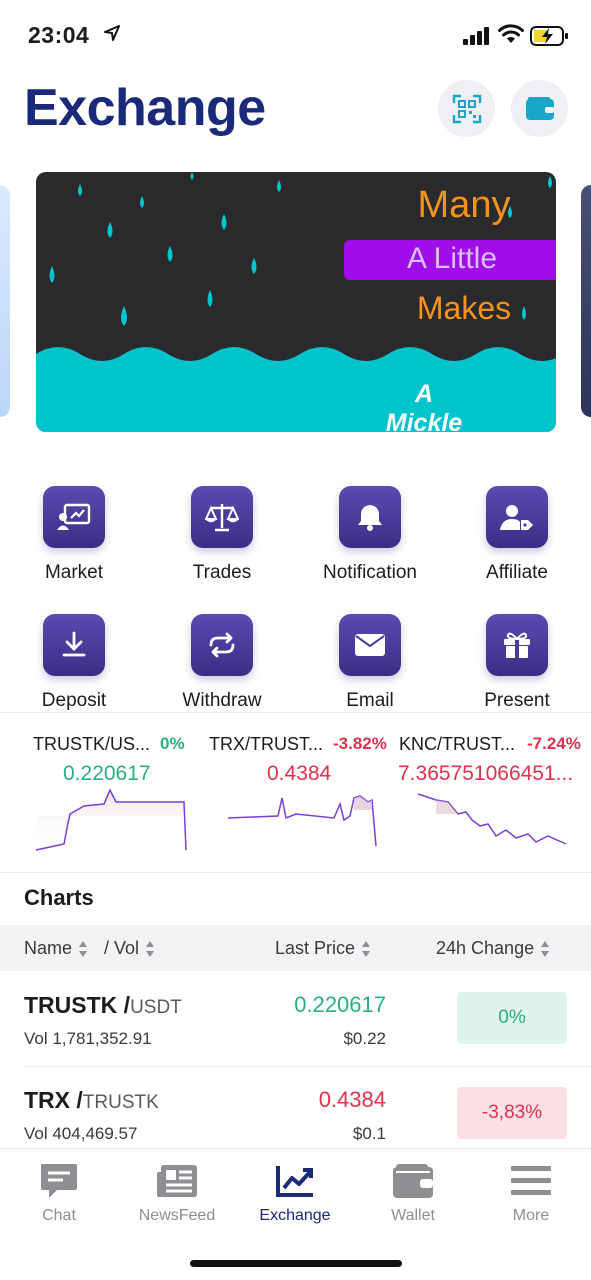  What do you see at coordinates (511, 33) in the screenshot?
I see `wifi-icon` at bounding box center [511, 33].